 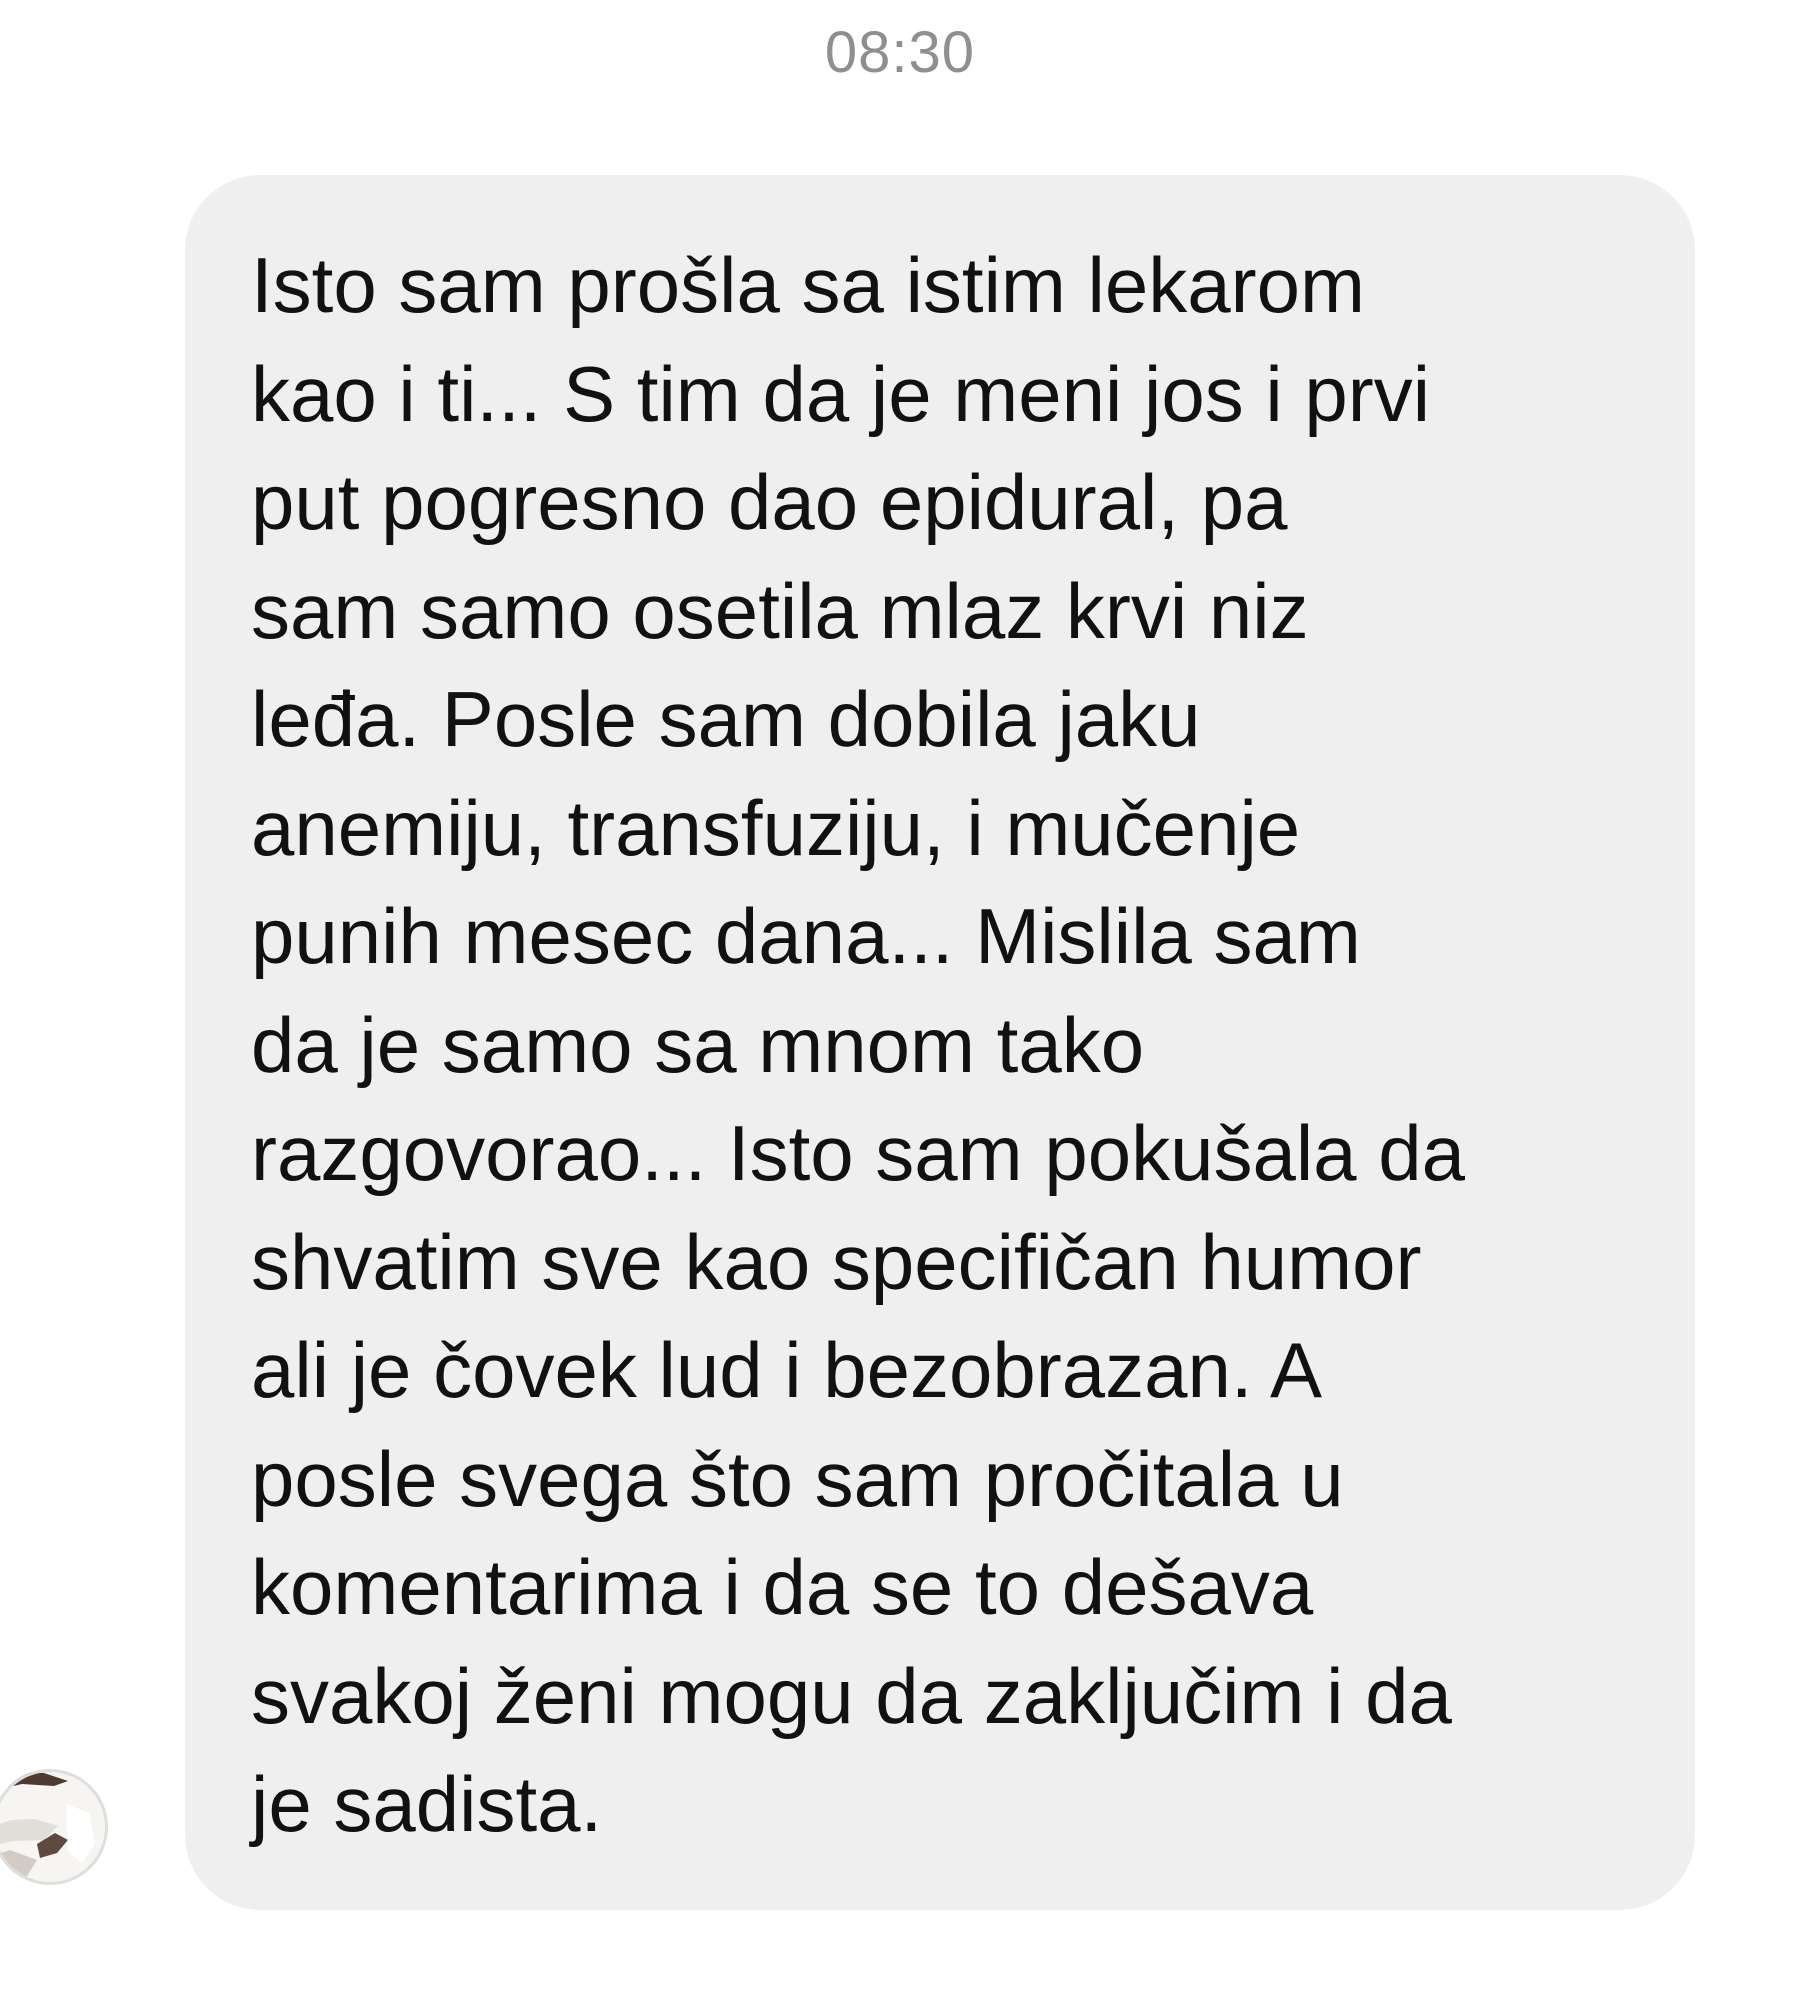 I want to click on message-line: razgovorao... Isto sam pokušala da, so click(x=858, y=1153).